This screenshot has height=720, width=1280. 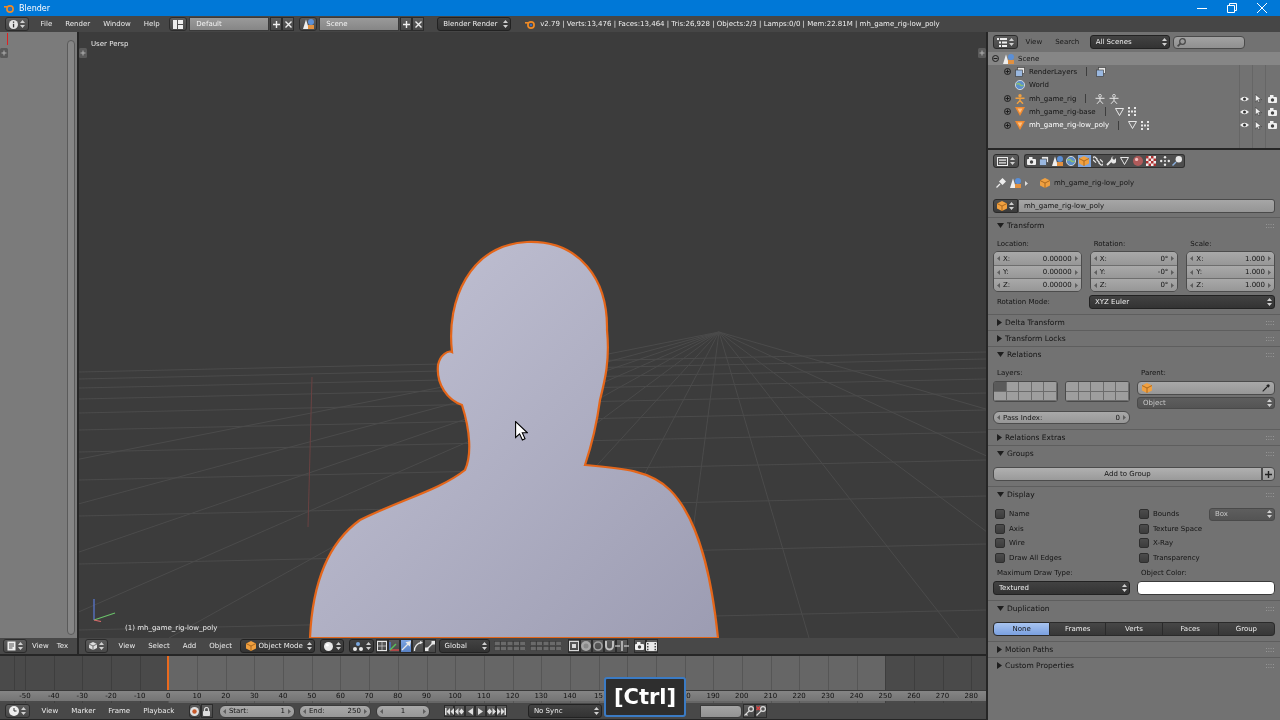 I want to click on datablock-button, so click(x=1005, y=206).